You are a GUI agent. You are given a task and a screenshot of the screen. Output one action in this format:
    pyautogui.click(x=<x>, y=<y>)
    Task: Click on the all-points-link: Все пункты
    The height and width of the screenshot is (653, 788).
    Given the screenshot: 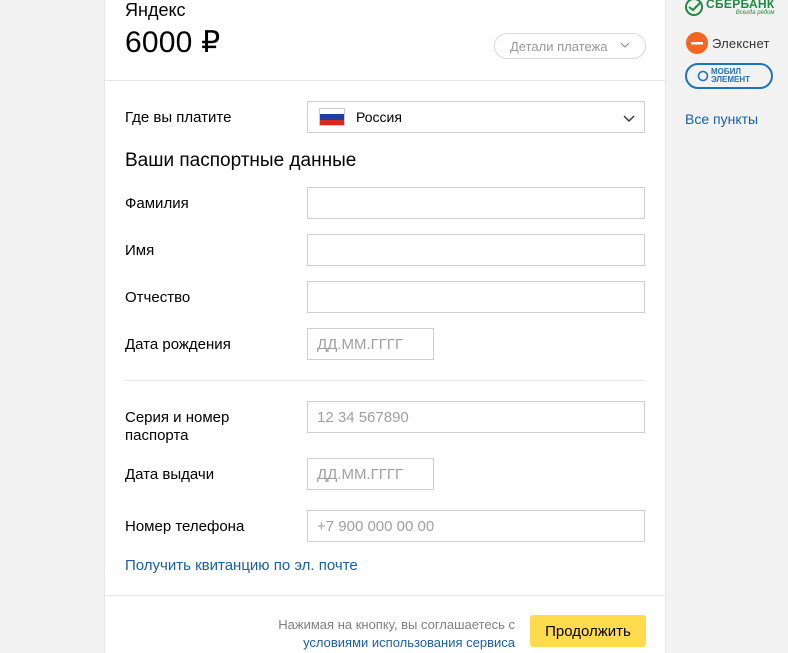 What is the action you would take?
    pyautogui.click(x=721, y=119)
    